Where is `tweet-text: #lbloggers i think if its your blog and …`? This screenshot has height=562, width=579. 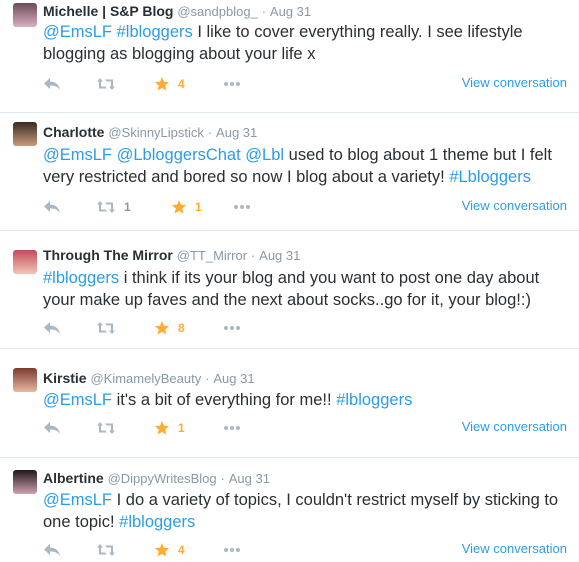
tweet-text: #lbloggers i think if its your blog and … is located at coordinates (308, 289).